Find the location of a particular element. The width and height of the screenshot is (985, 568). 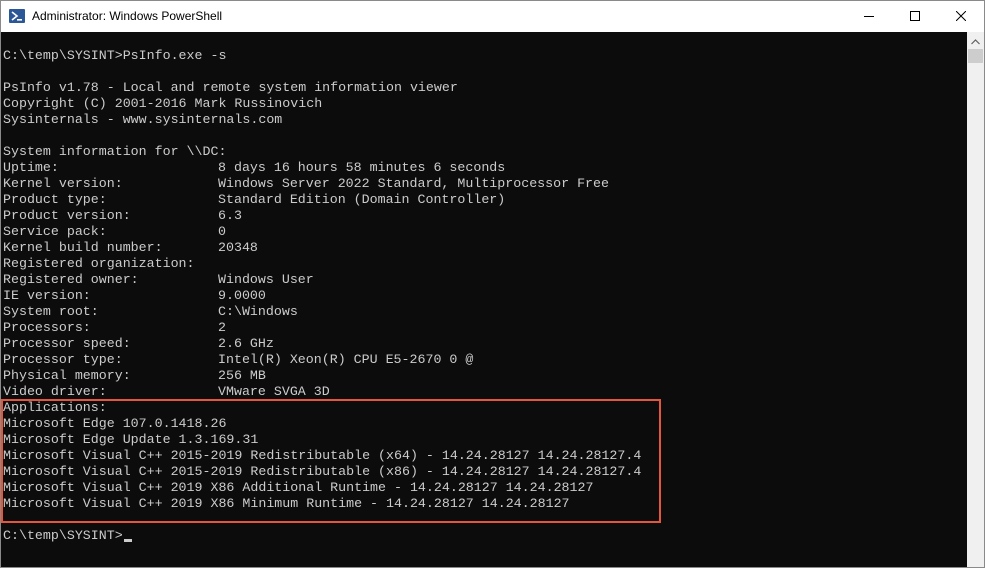

vertical-scrollbar is located at coordinates (975, 299).